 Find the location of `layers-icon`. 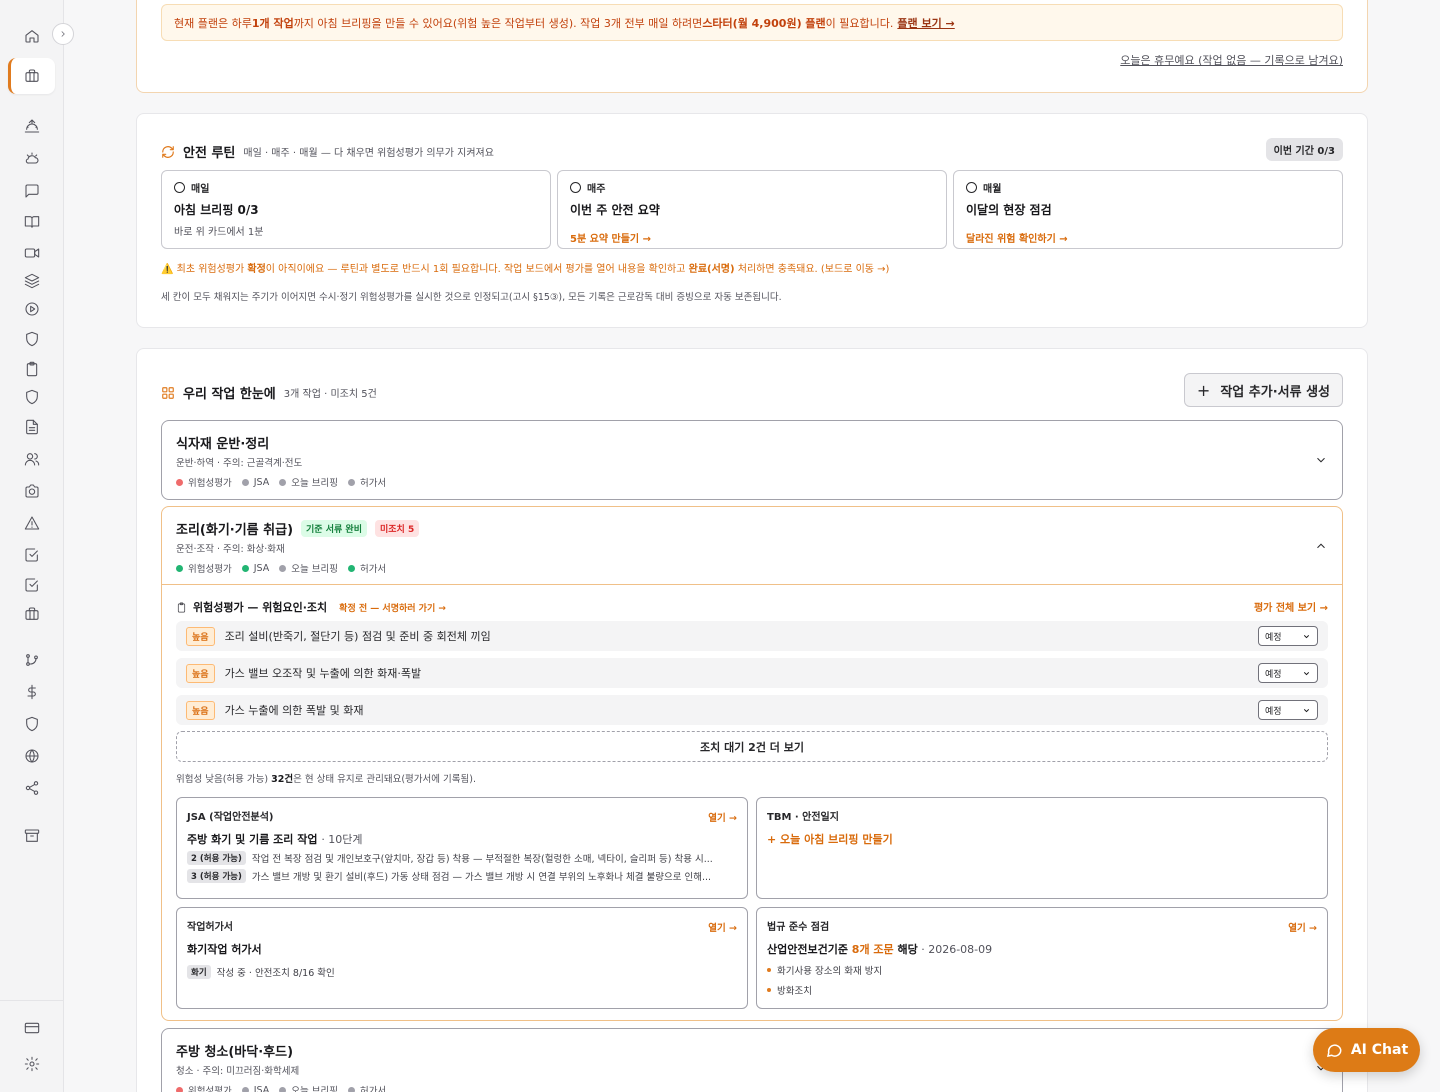

layers-icon is located at coordinates (32, 281).